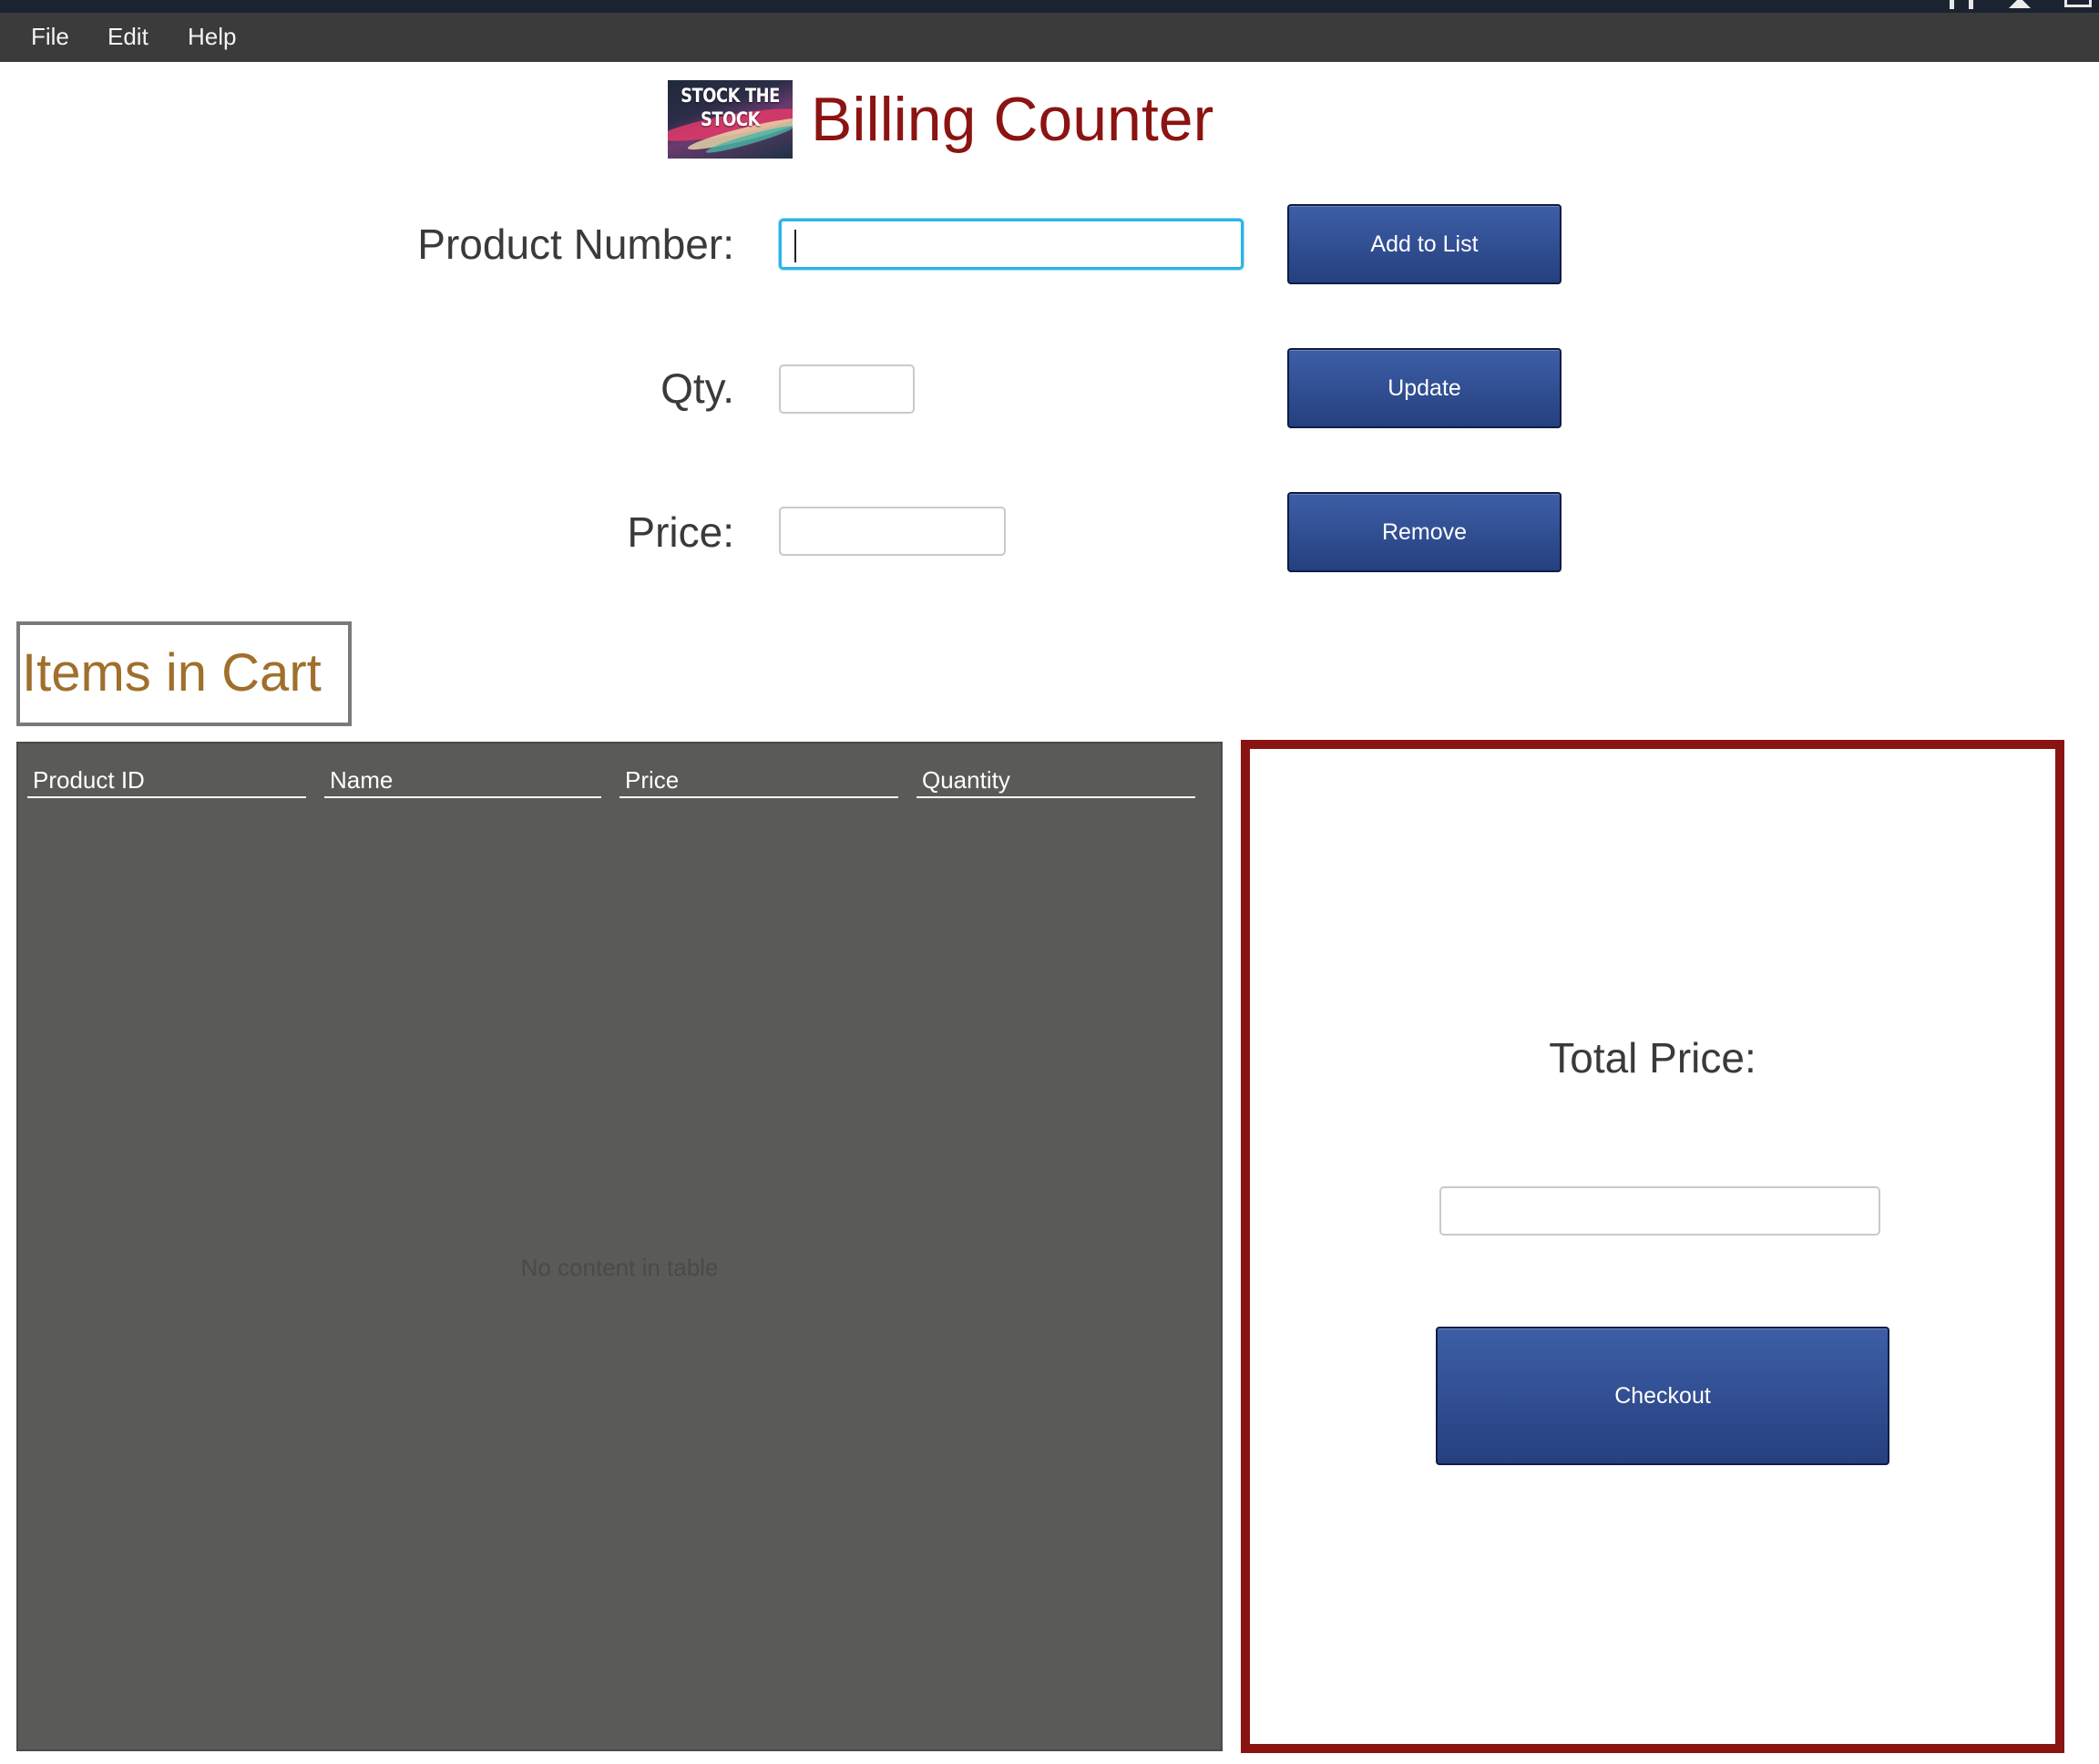 This screenshot has height=1764, width=2099. What do you see at coordinates (1055, 780) in the screenshot?
I see `column-header-quantity: Quantity` at bounding box center [1055, 780].